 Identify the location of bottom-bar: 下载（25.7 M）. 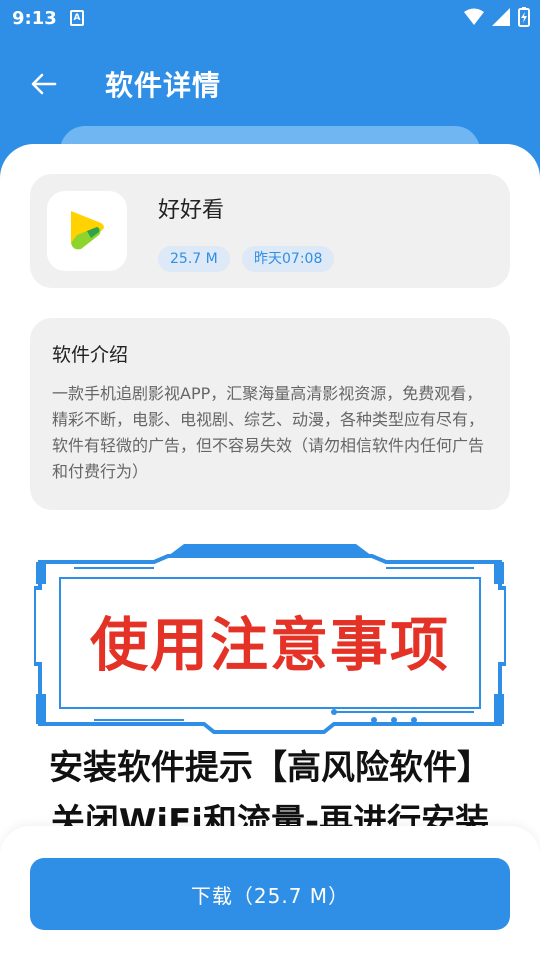
(270, 893).